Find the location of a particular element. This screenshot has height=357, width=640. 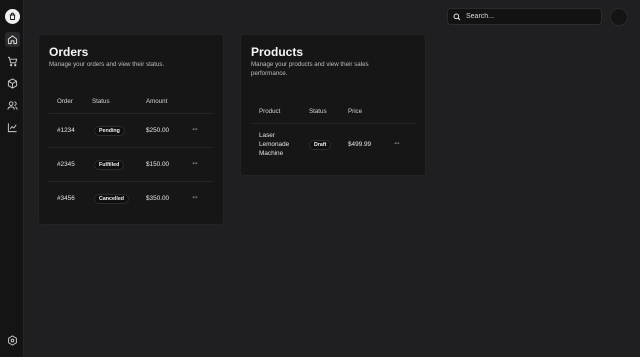

column-header-product: Product is located at coordinates (270, 111).